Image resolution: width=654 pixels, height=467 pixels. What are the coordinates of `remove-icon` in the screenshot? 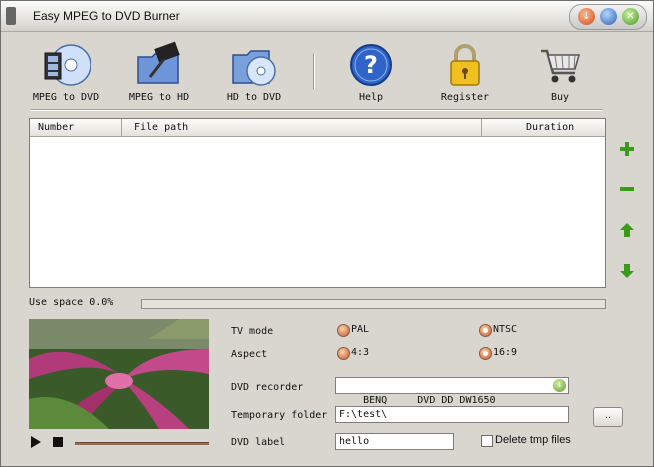 It's located at (627, 189).